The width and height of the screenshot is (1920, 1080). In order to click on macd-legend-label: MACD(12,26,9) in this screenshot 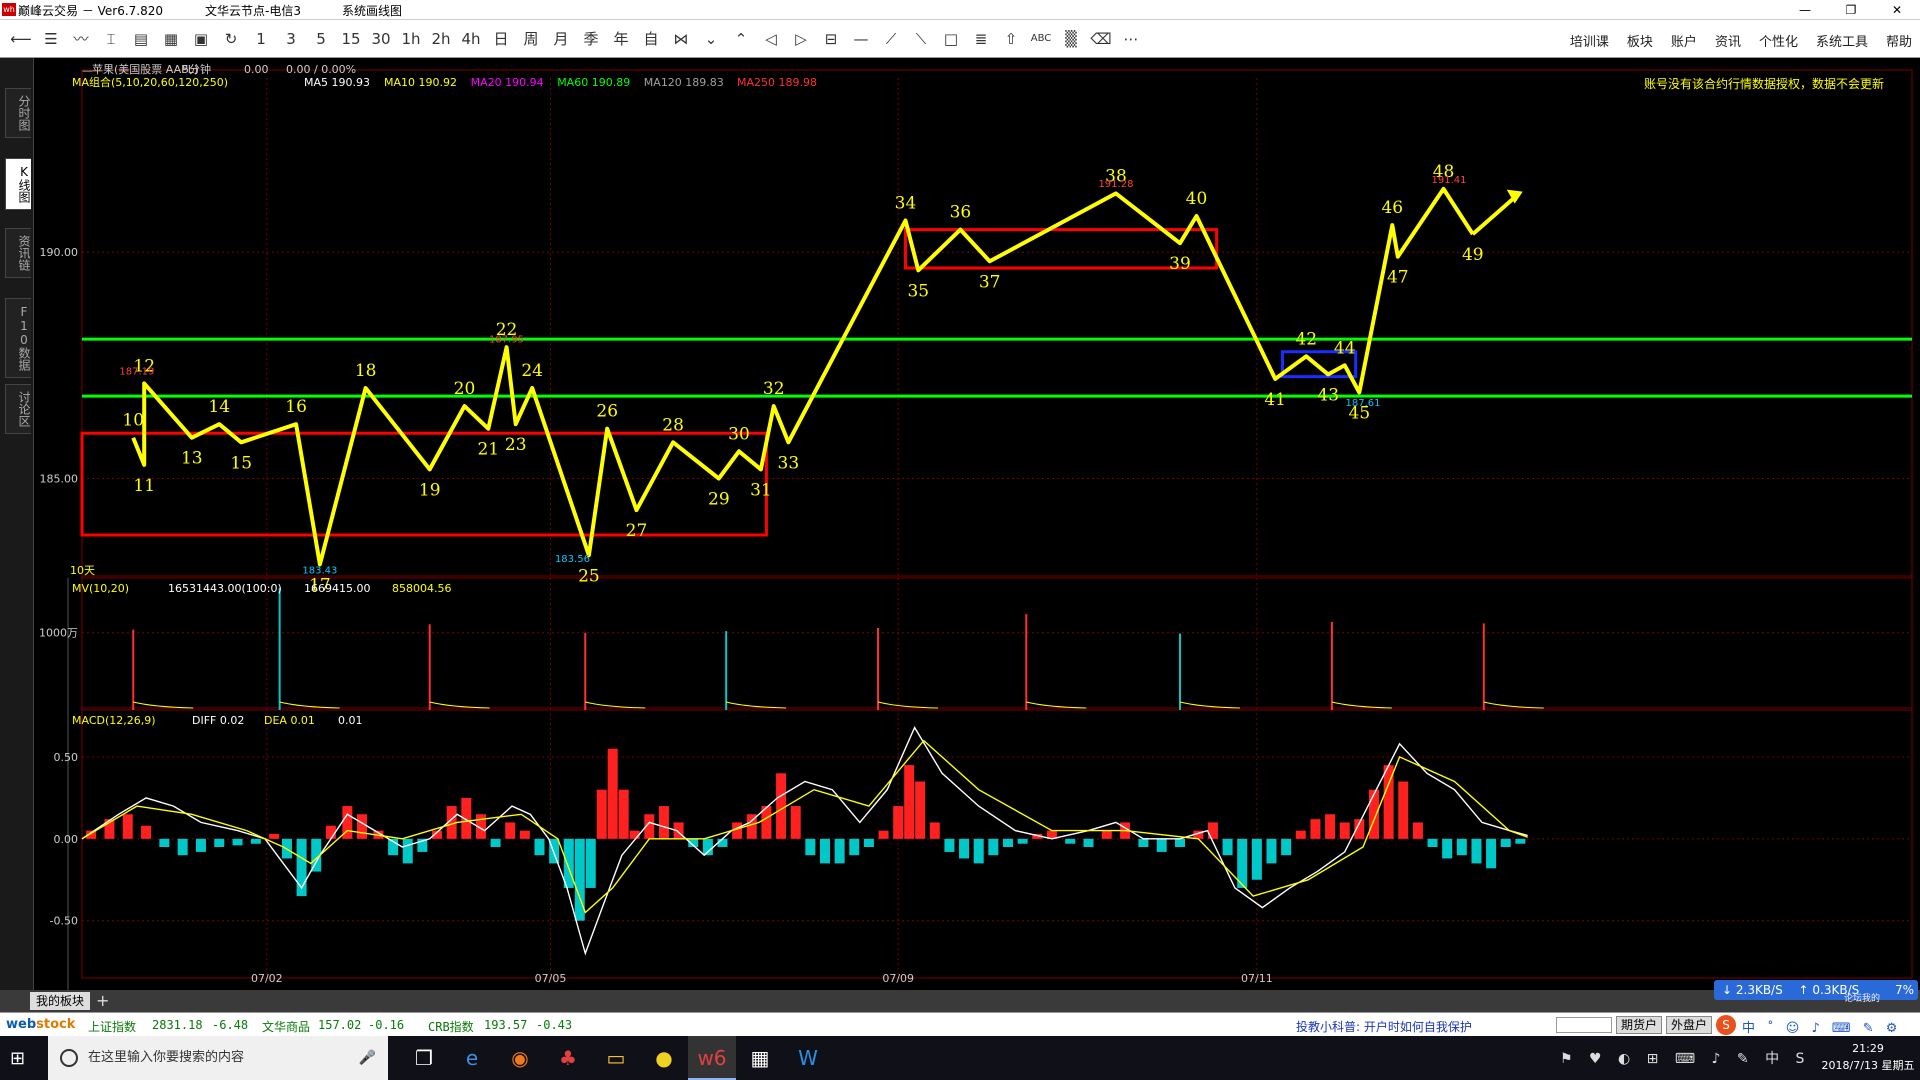, I will do `click(114, 720)`.